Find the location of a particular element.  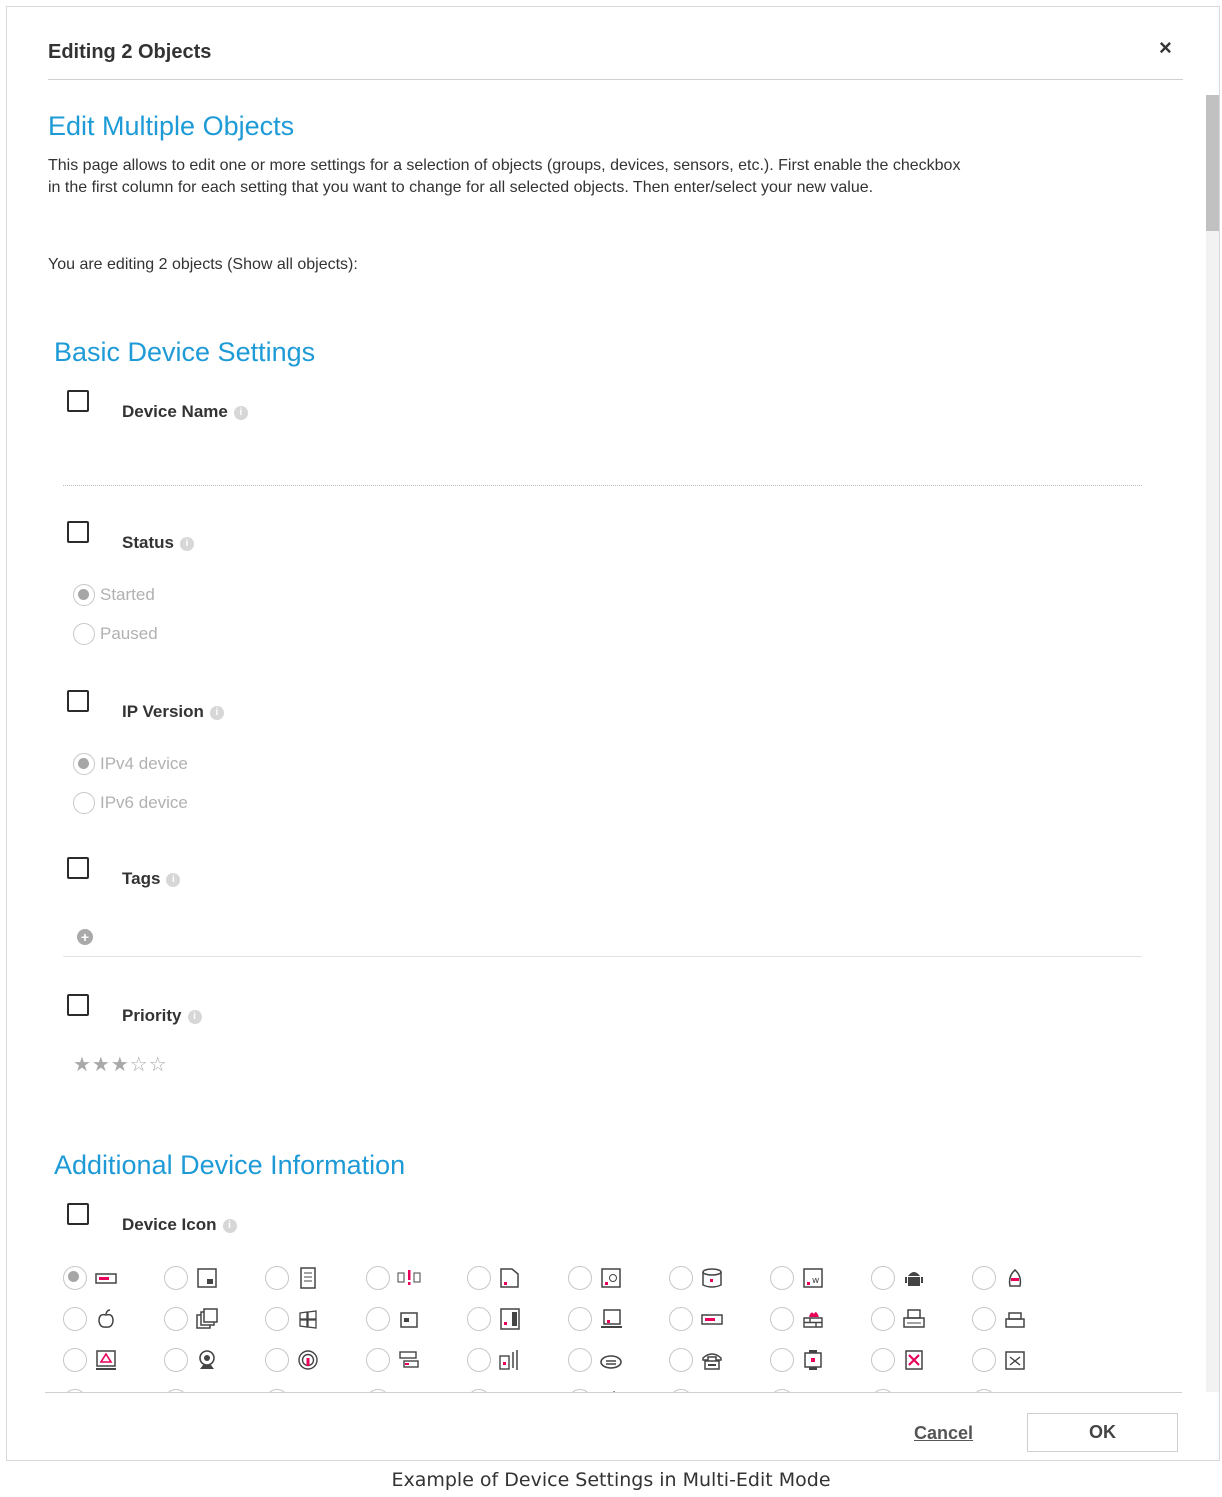

status-started-label: Started is located at coordinates (127, 594).